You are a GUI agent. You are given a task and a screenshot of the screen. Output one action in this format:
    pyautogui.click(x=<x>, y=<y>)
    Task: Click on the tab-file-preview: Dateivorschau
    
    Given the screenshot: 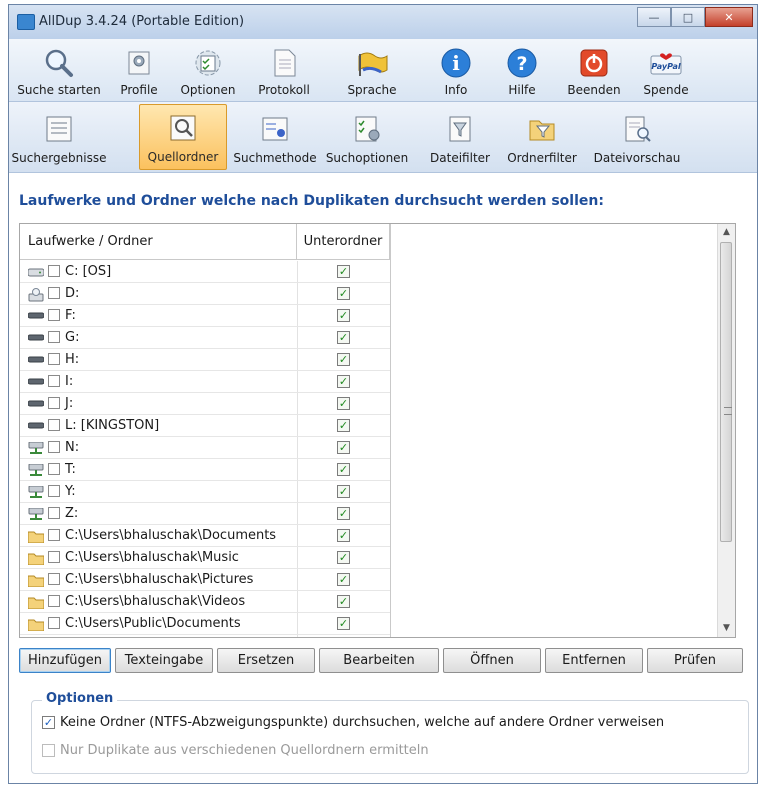 What is the action you would take?
    pyautogui.click(x=637, y=137)
    